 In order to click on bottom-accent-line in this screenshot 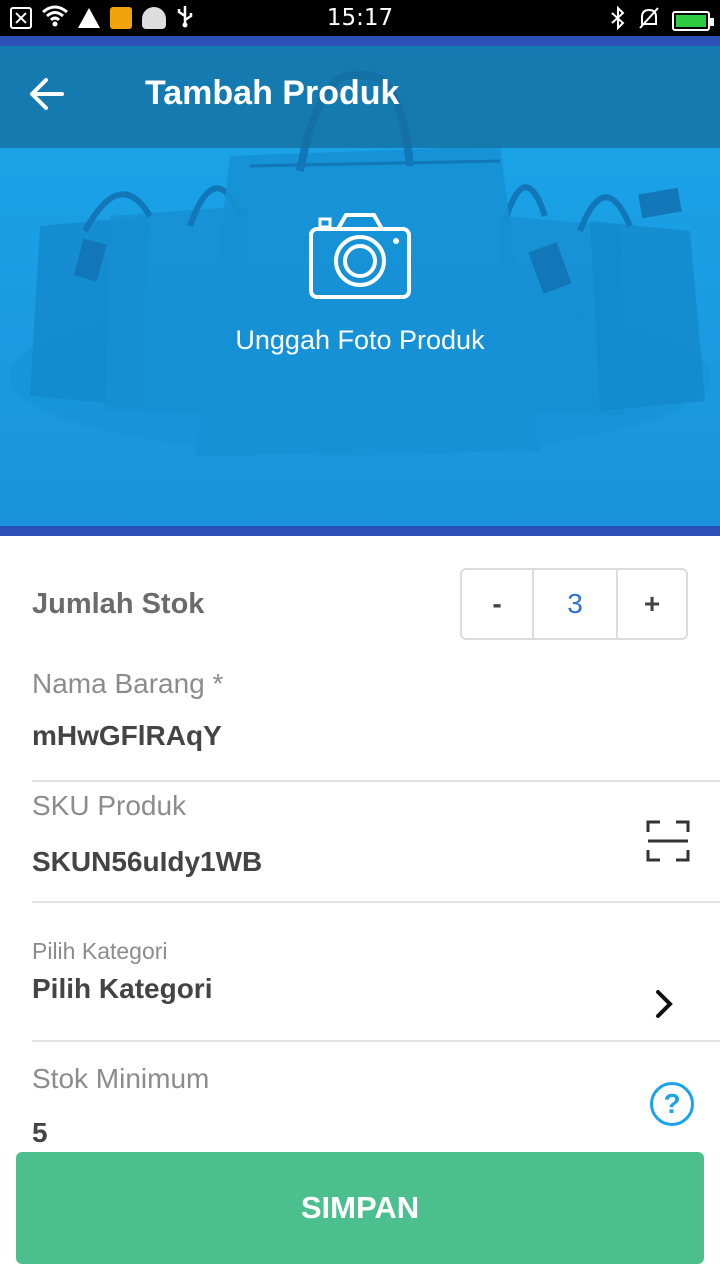, I will do `click(360, 531)`.